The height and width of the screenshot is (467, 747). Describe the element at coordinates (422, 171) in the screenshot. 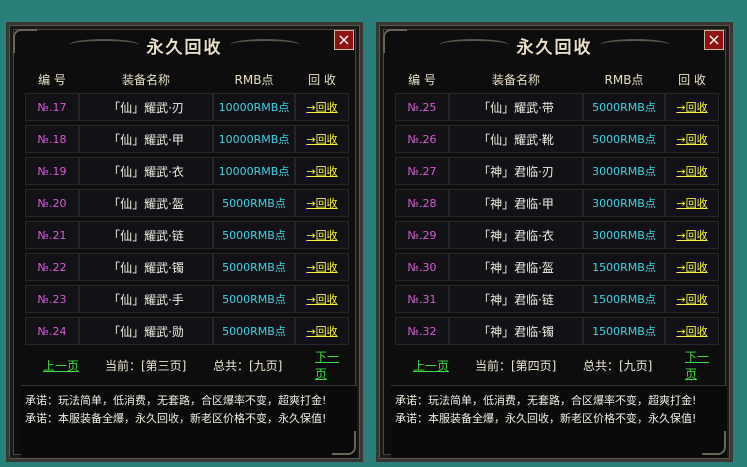

I see `item-number: №.27` at that location.